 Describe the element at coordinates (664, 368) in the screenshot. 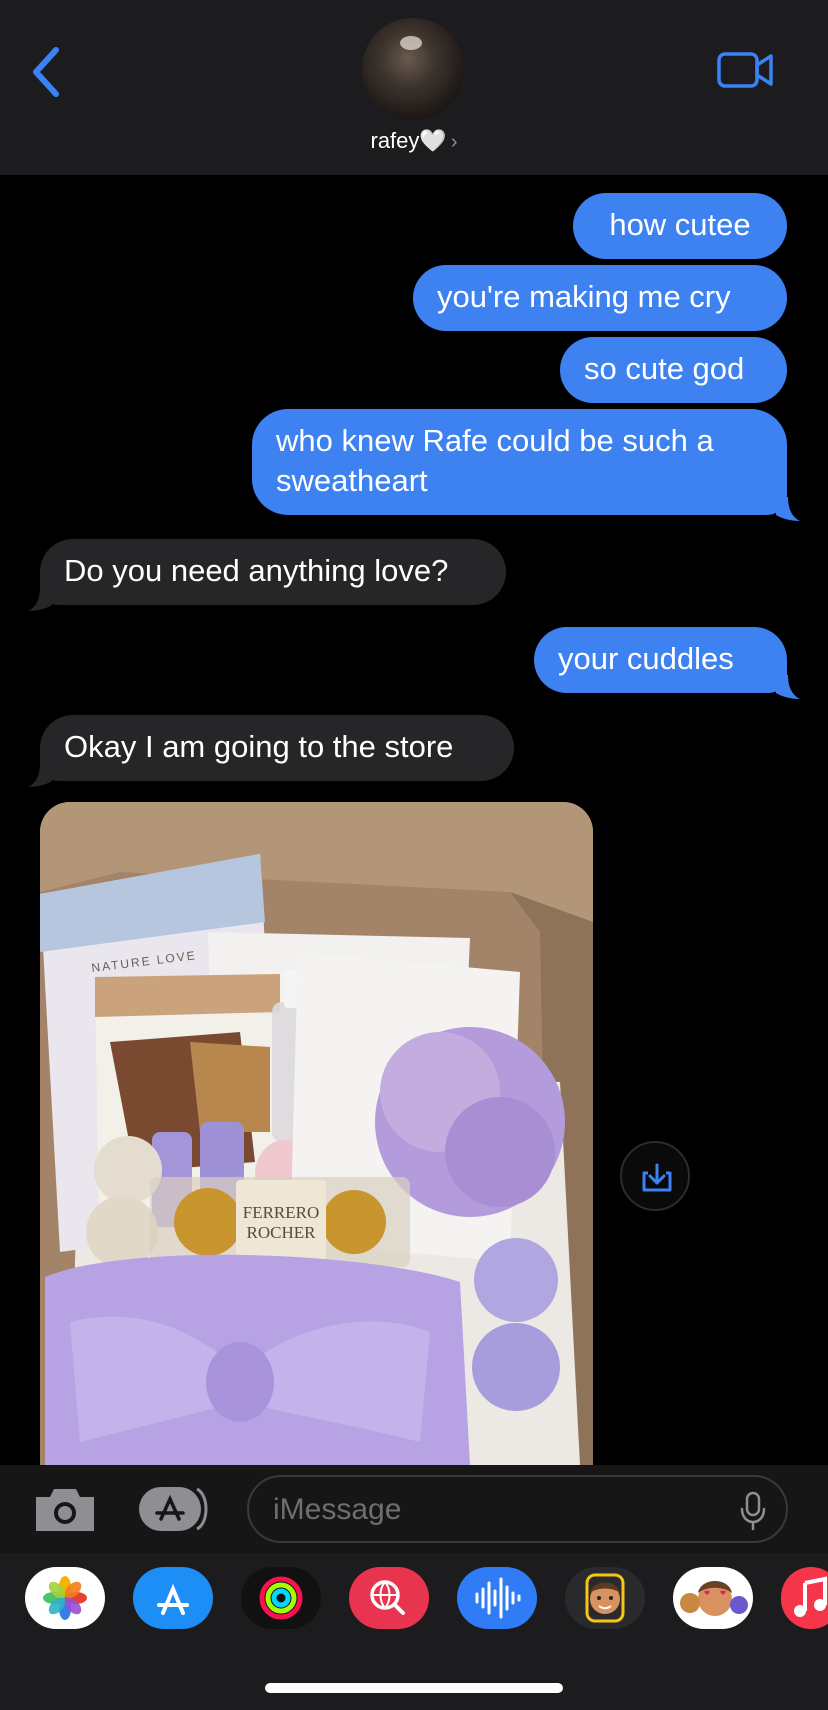

I see `message-text: so cute god` at that location.